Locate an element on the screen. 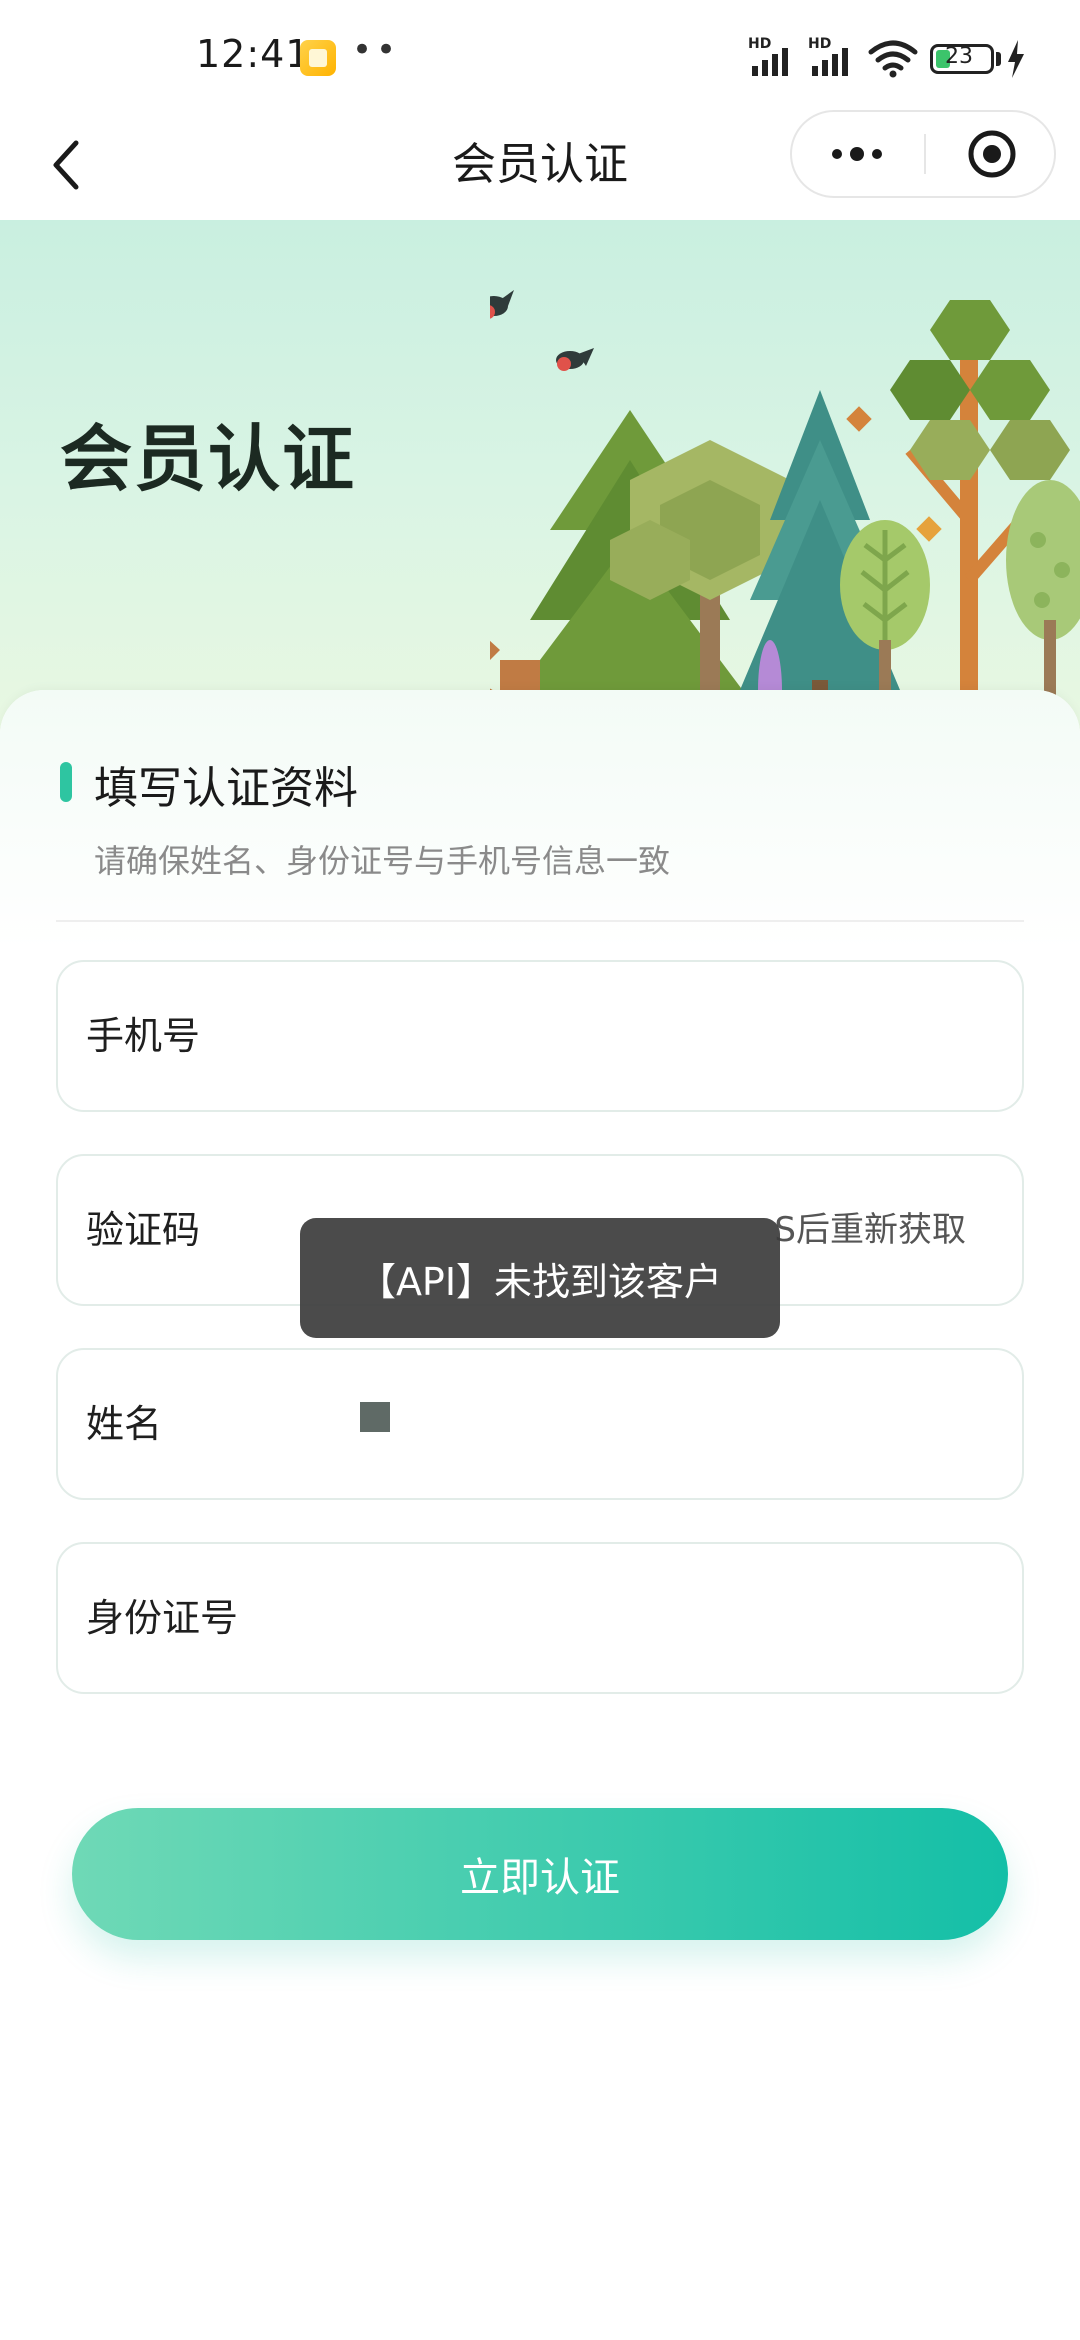 This screenshot has height=2340, width=1080. id-number-field: 身份证号 is located at coordinates (540, 1618).